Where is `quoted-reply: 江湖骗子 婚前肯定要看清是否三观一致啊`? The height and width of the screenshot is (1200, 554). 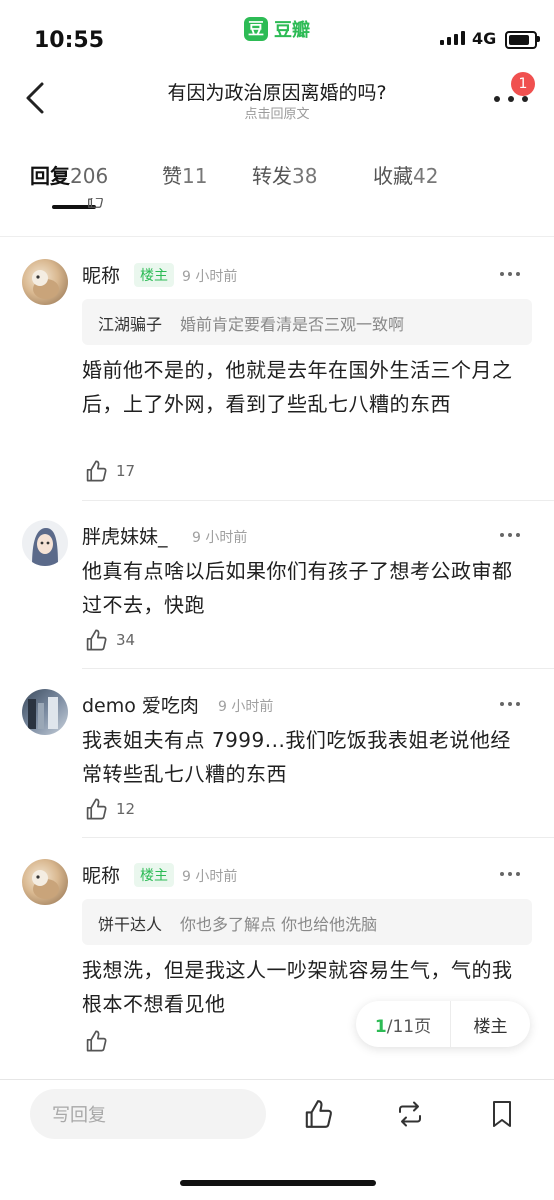
quoted-reply: 江湖骗子 婚前肯定要看清是否三观一致啊 is located at coordinates (307, 322).